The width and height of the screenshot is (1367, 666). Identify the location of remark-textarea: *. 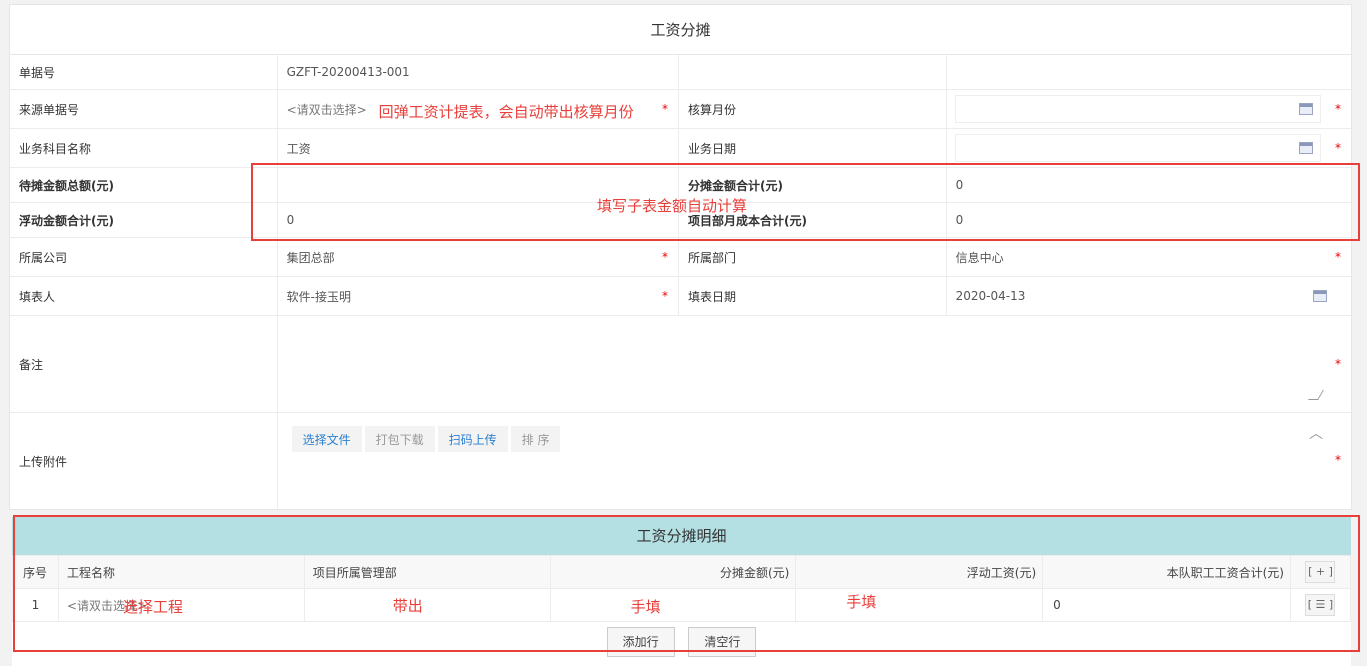
(814, 364).